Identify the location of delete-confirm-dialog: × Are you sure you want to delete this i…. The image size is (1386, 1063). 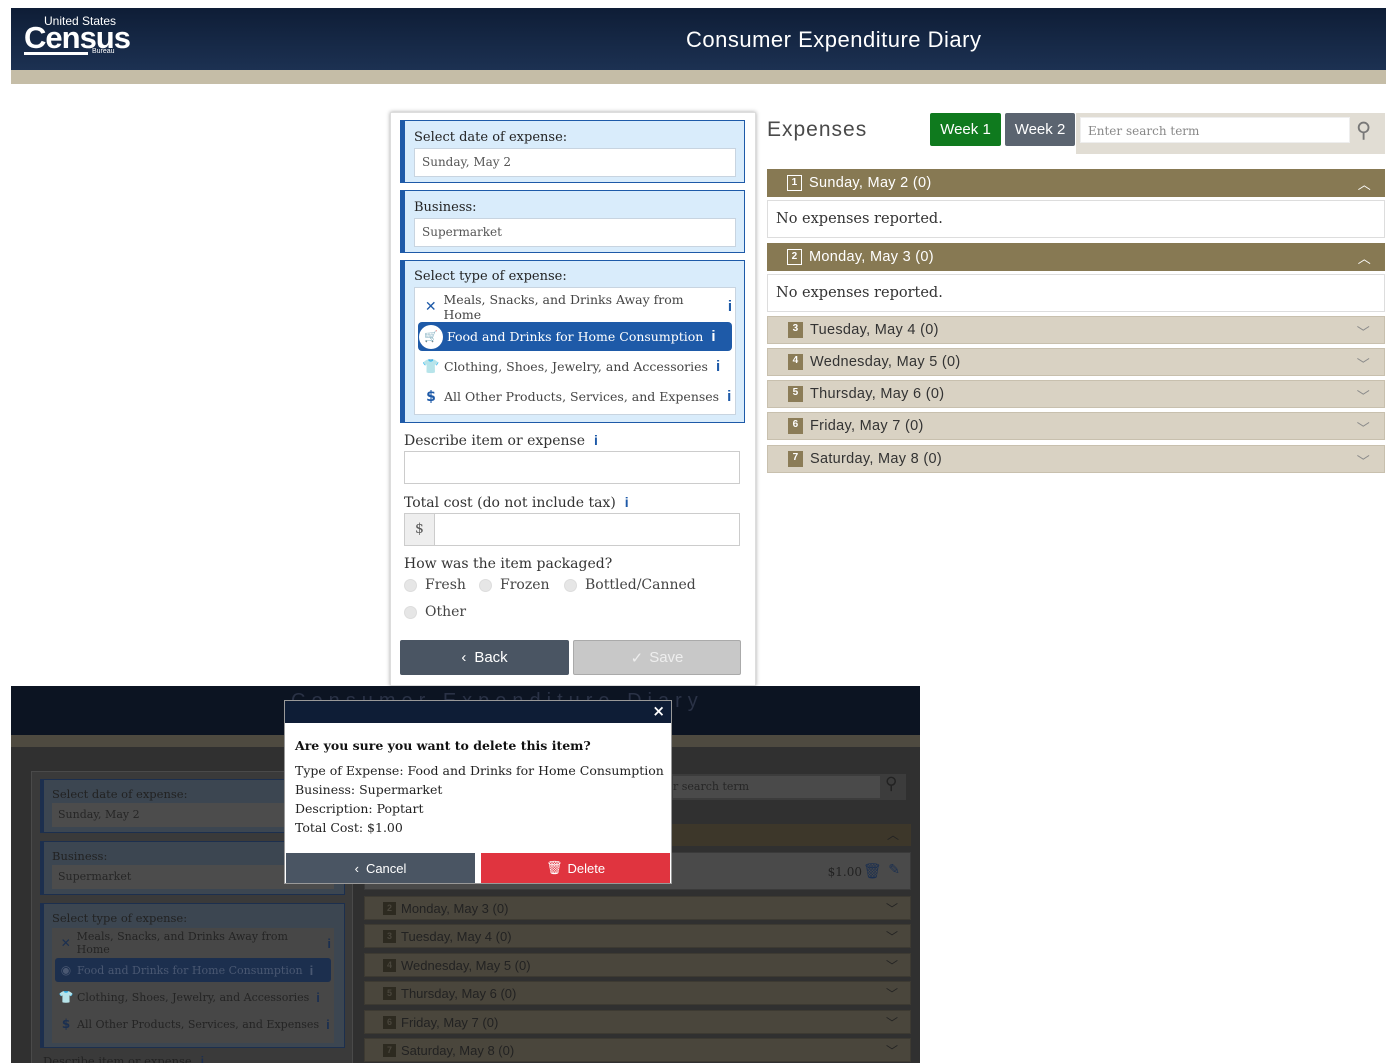
(478, 792).